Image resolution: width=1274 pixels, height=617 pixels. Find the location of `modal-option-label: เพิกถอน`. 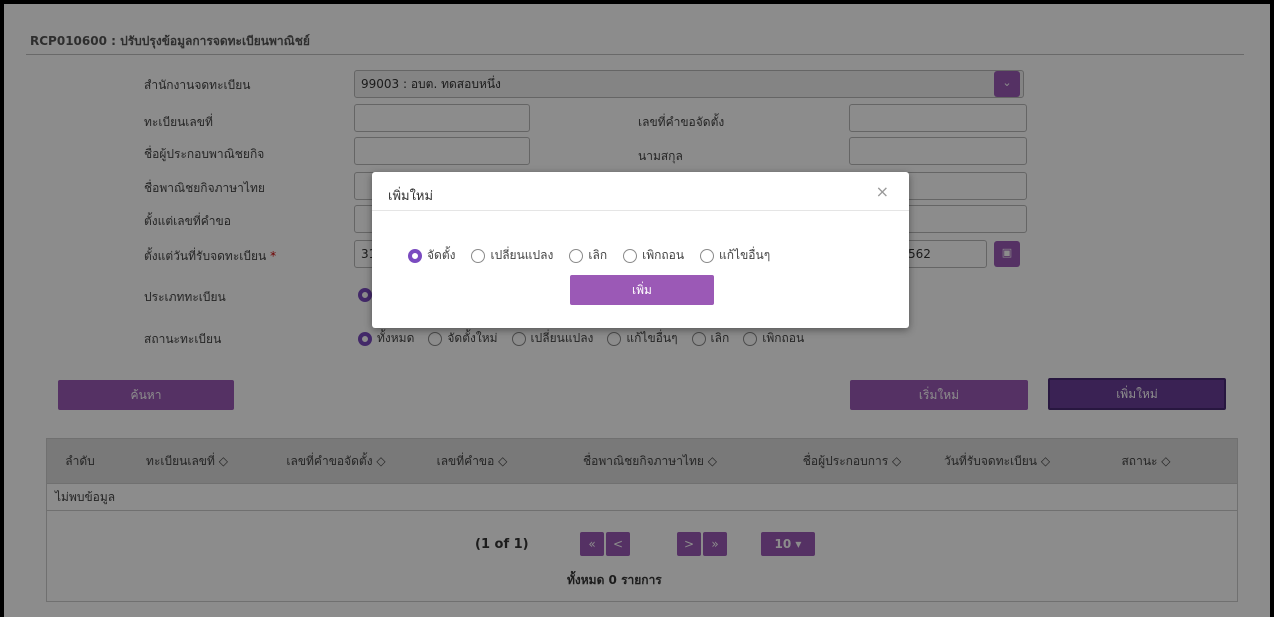

modal-option-label: เพิกถอน is located at coordinates (663, 255).